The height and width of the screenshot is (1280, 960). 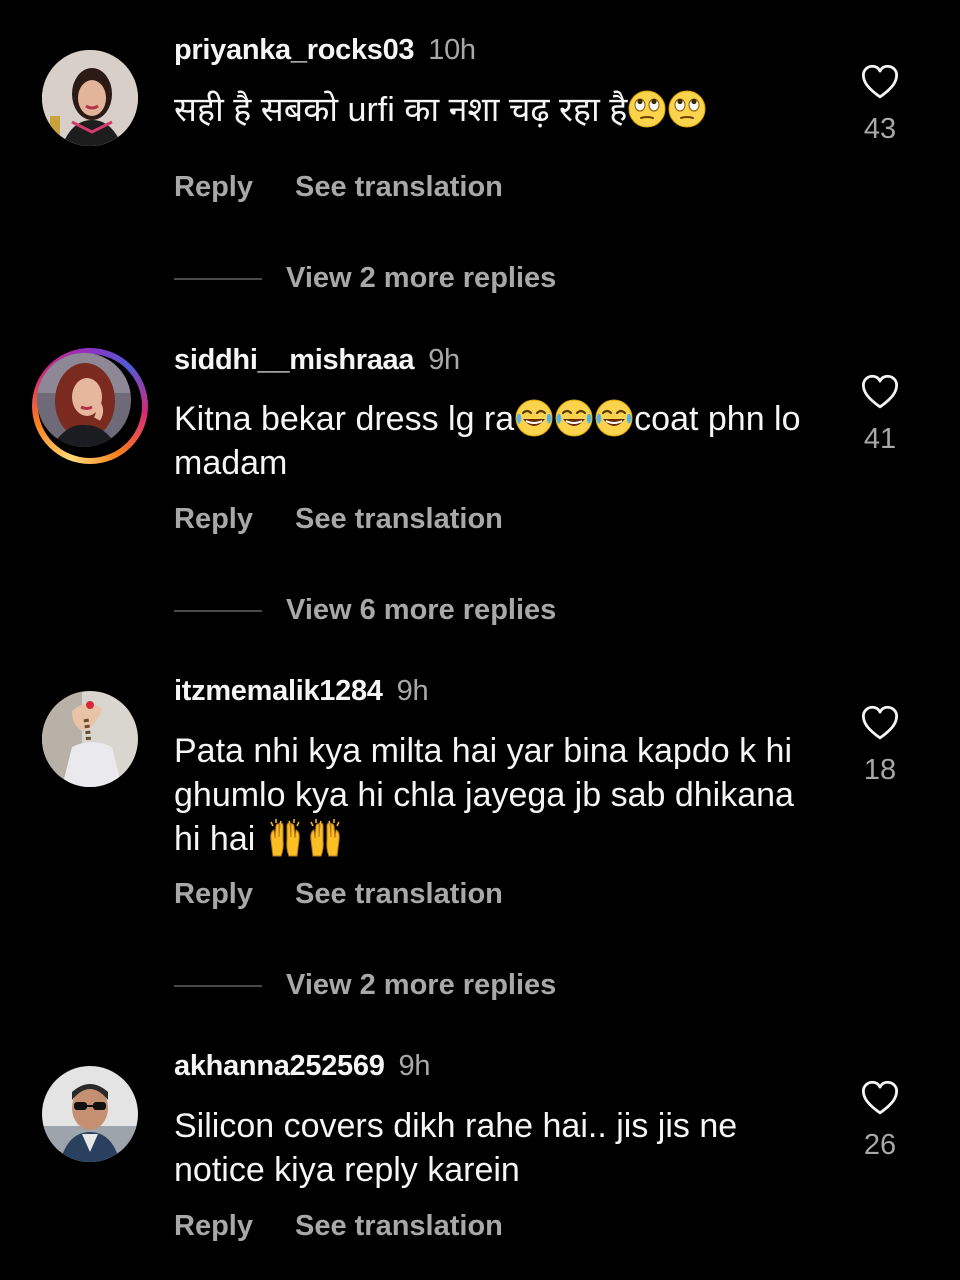 I want to click on avatar-story-ring, so click(x=90, y=406).